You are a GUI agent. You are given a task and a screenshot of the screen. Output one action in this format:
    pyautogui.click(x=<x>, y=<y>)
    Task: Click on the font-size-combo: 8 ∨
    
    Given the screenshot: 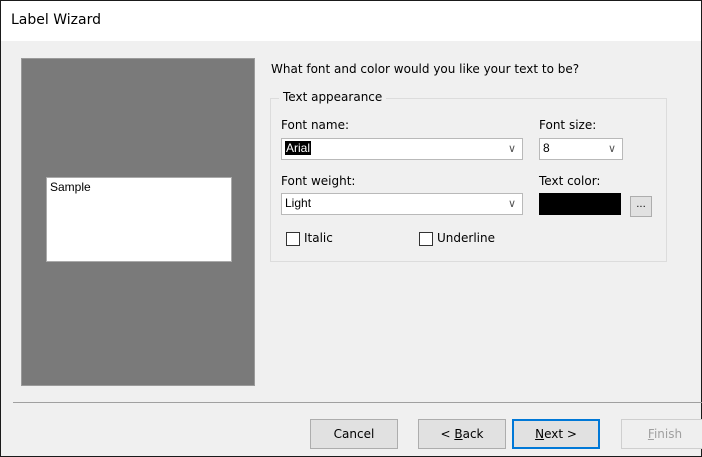 What is the action you would take?
    pyautogui.click(x=581, y=149)
    